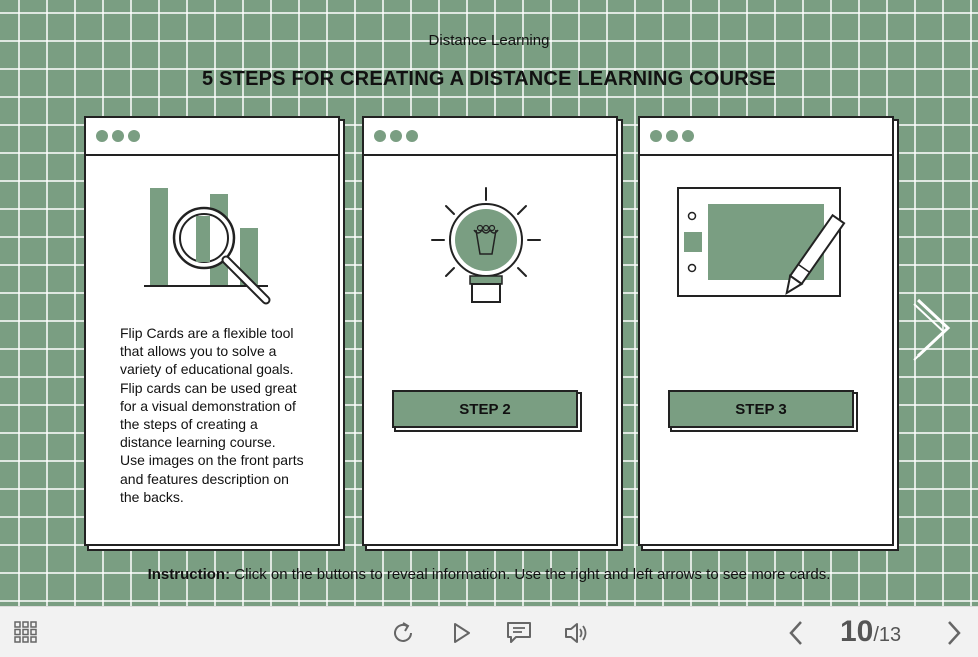  What do you see at coordinates (796, 633) in the screenshot?
I see `previous-slide-icon` at bounding box center [796, 633].